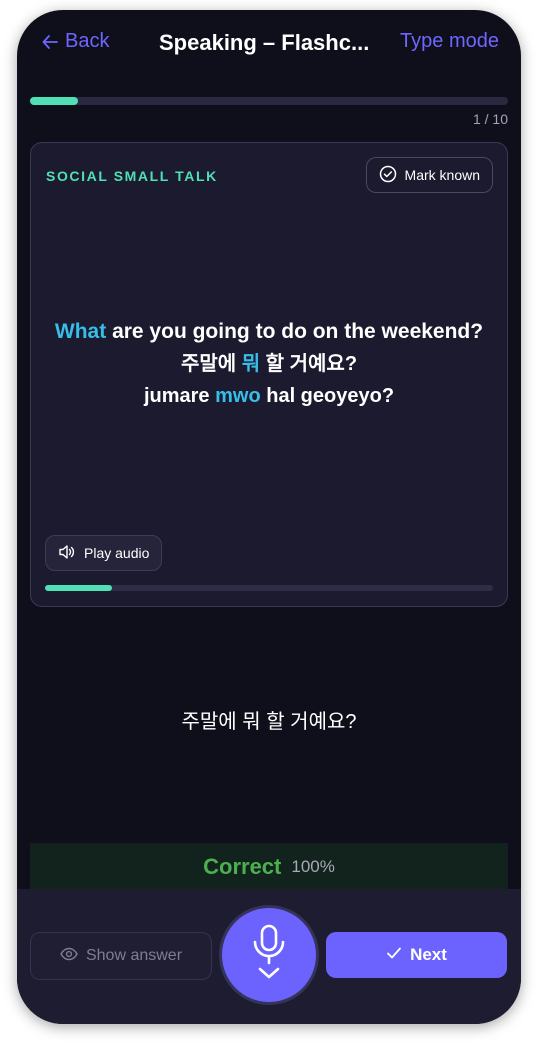 The height and width of the screenshot is (1044, 538). Describe the element at coordinates (238, 396) in the screenshot. I see `romanization-highlight: mwo` at that location.